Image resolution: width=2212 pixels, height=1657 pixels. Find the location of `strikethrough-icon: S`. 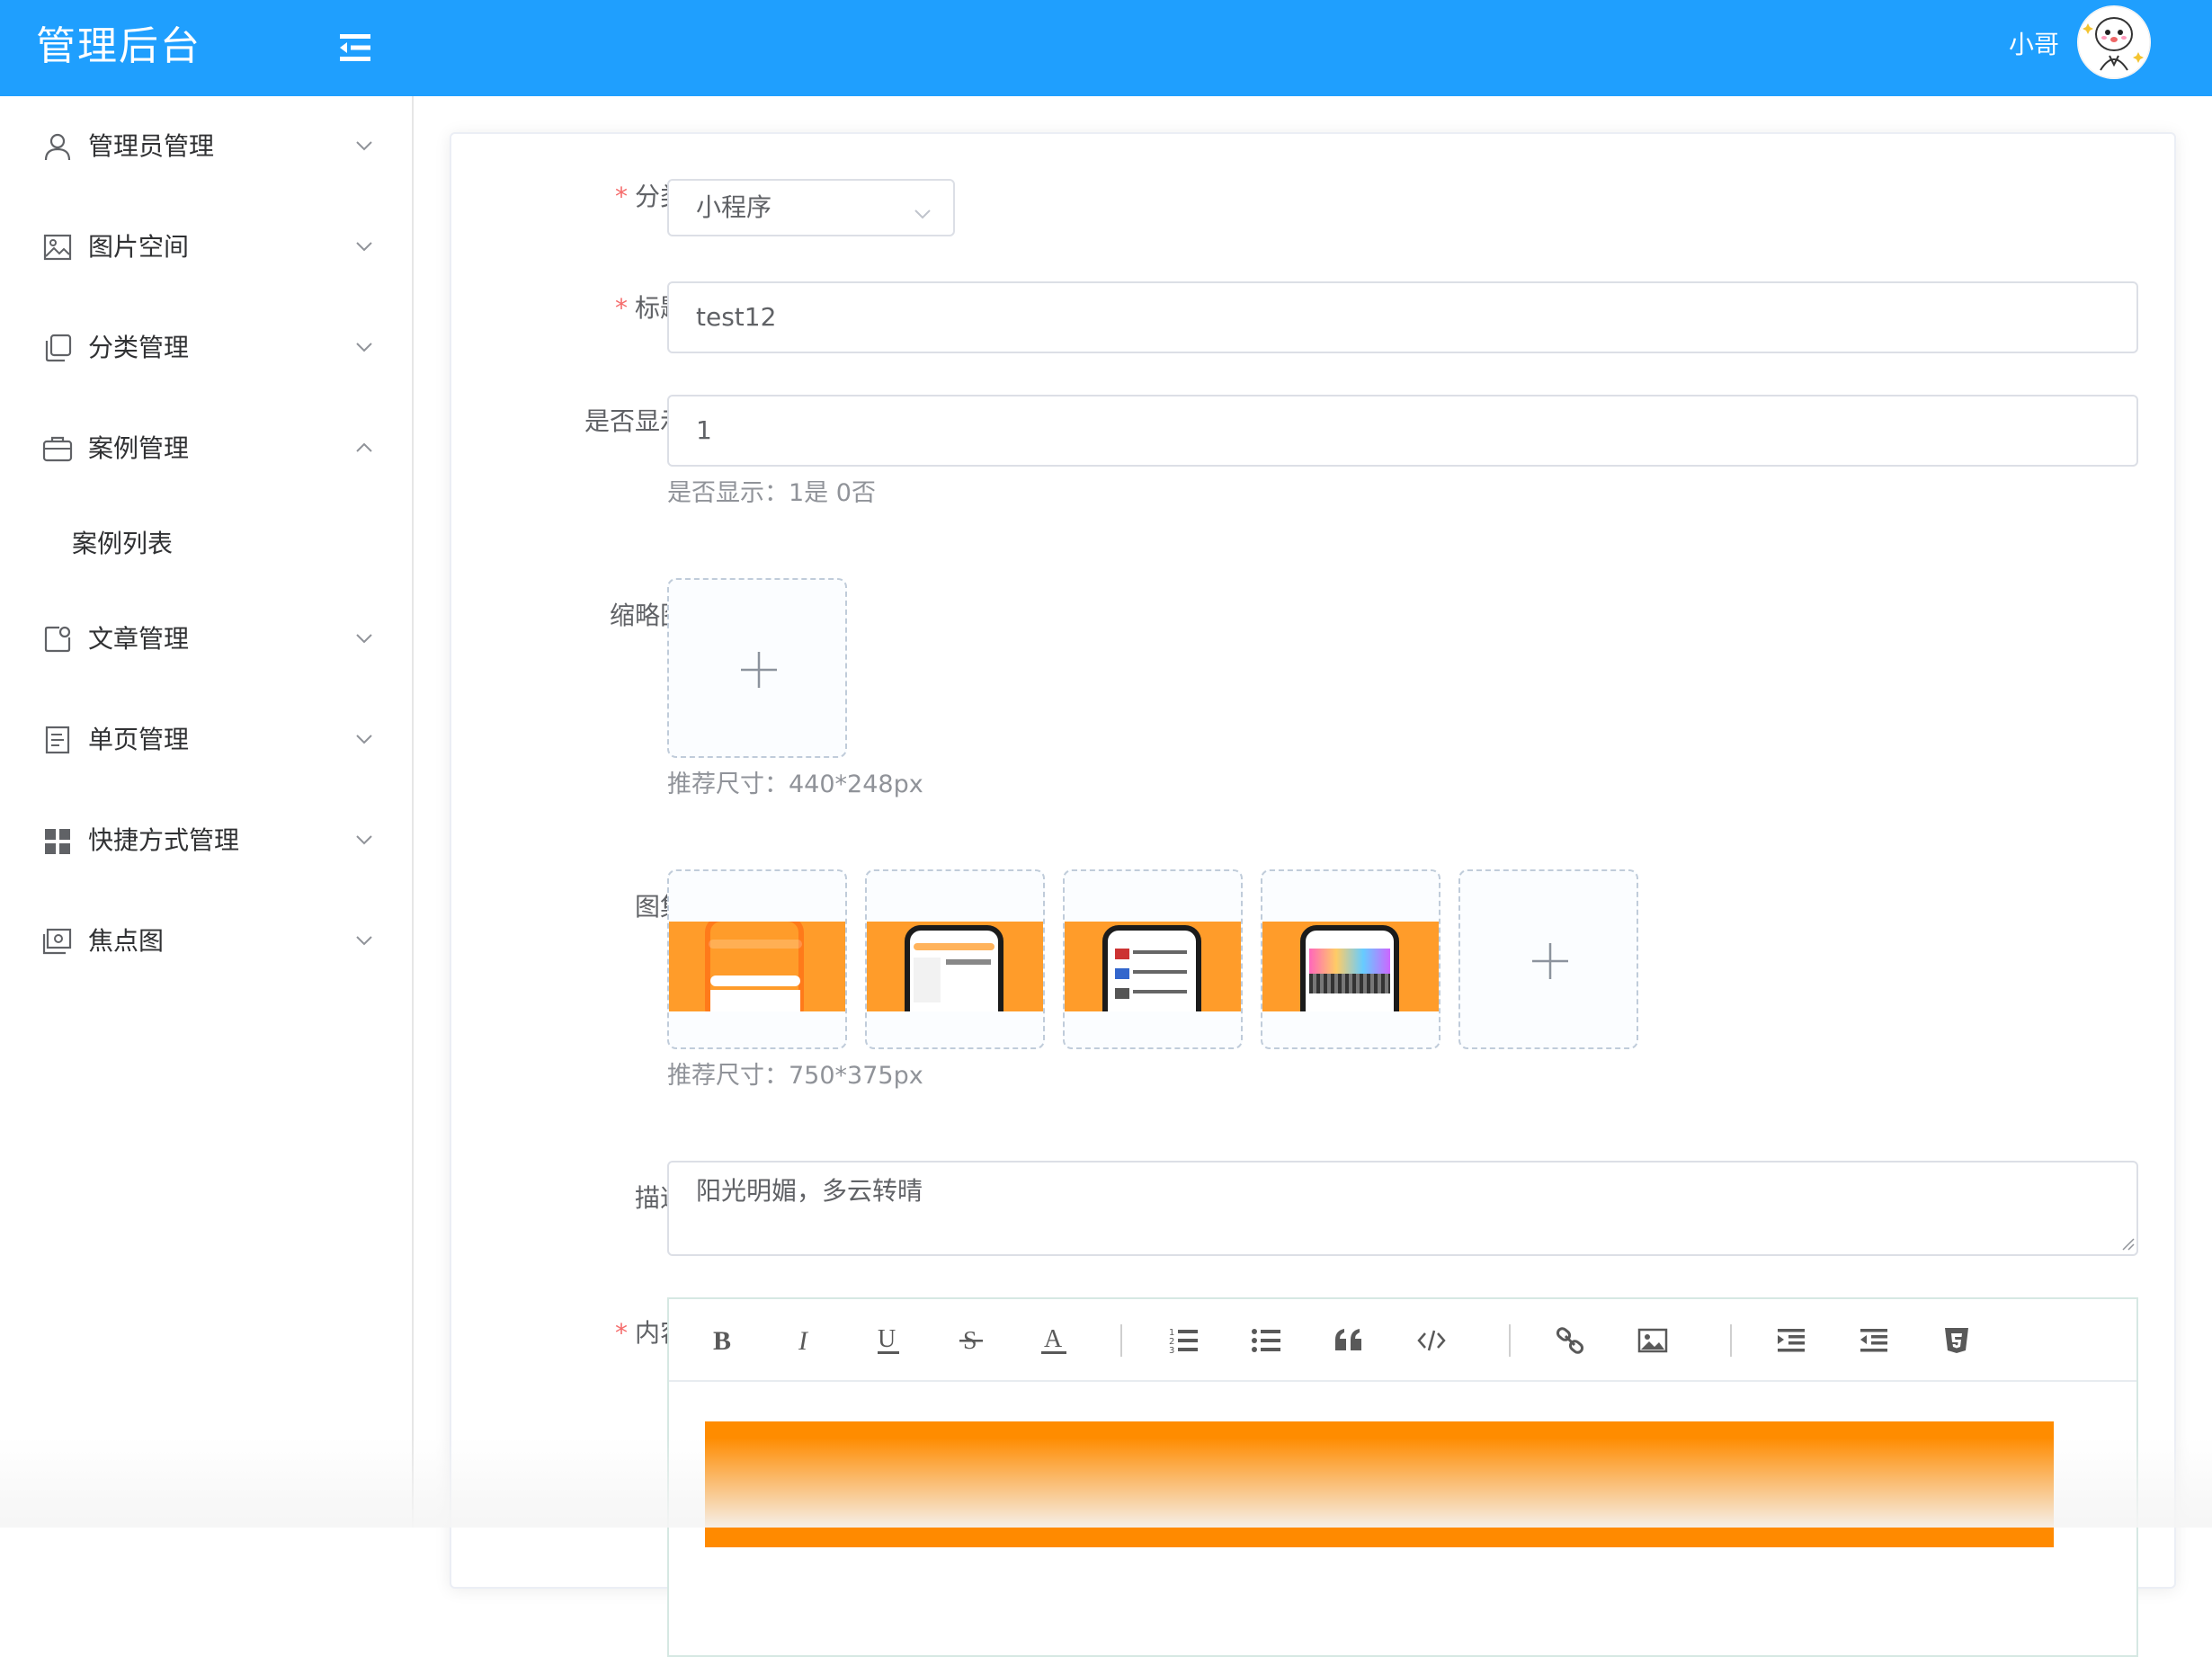

strikethrough-icon: S is located at coordinates (971, 1340).